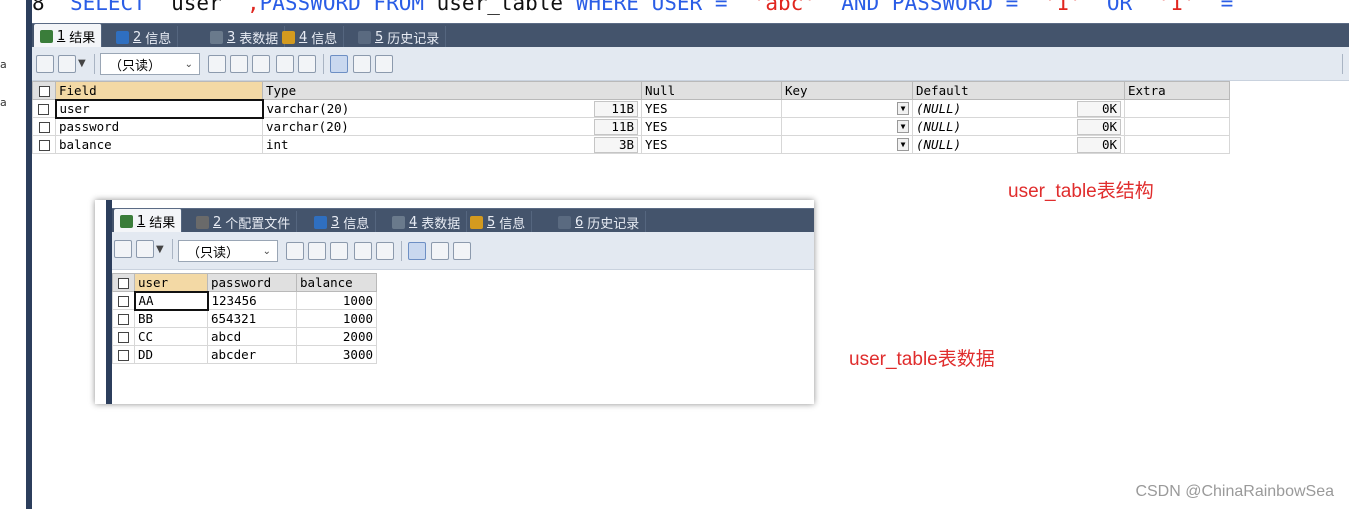  What do you see at coordinates (159, 126) in the screenshot?
I see `field-cell: password` at bounding box center [159, 126].